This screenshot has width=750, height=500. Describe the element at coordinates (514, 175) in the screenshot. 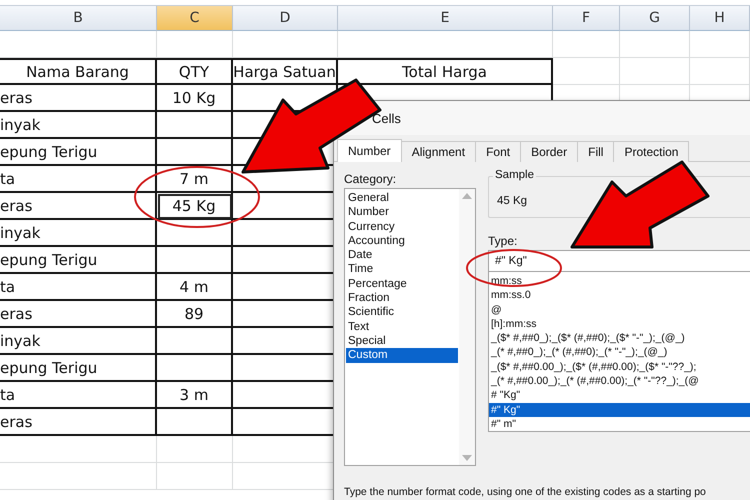

I see `sample-label: Sample` at that location.